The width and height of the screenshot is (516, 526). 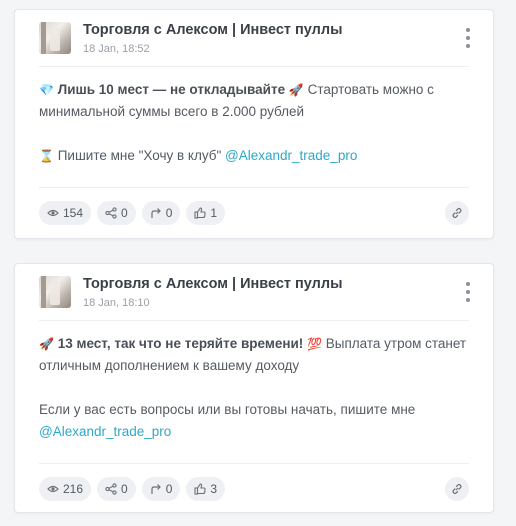 I want to click on hundred-emoji: 💯, so click(x=314, y=344).